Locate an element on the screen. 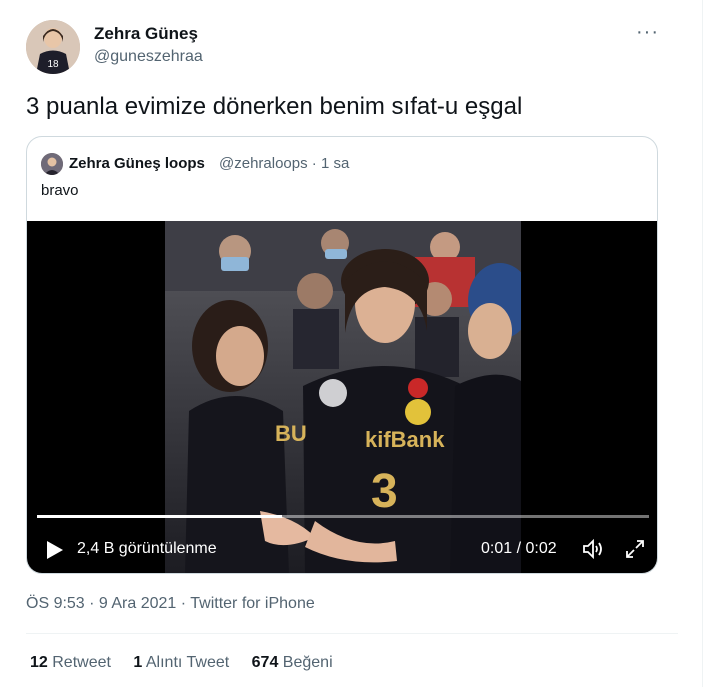 The width and height of the screenshot is (703, 687). video-views: 2,4 B görüntülenme is located at coordinates (147, 548).